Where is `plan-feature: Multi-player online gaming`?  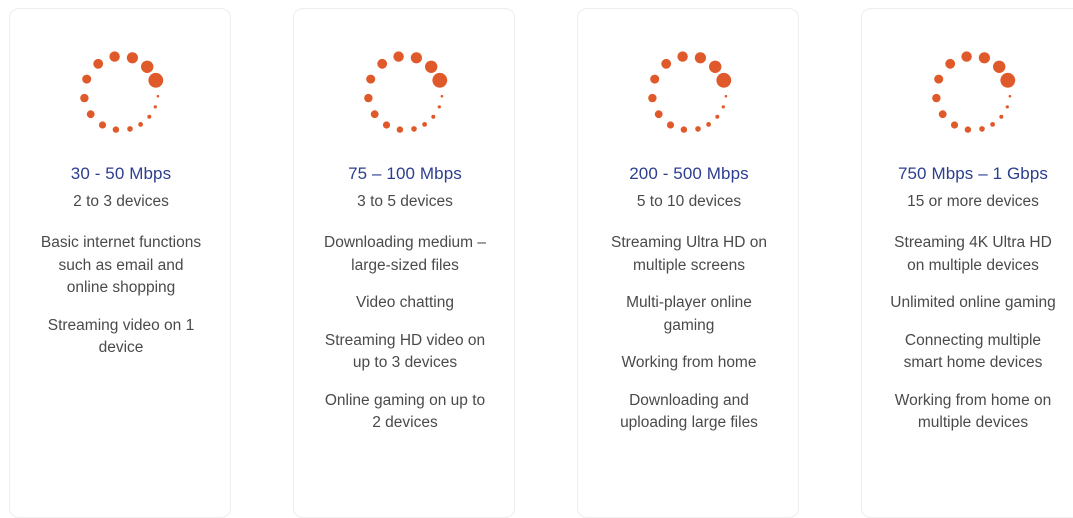
plan-feature: Multi-player online gaming is located at coordinates (689, 314).